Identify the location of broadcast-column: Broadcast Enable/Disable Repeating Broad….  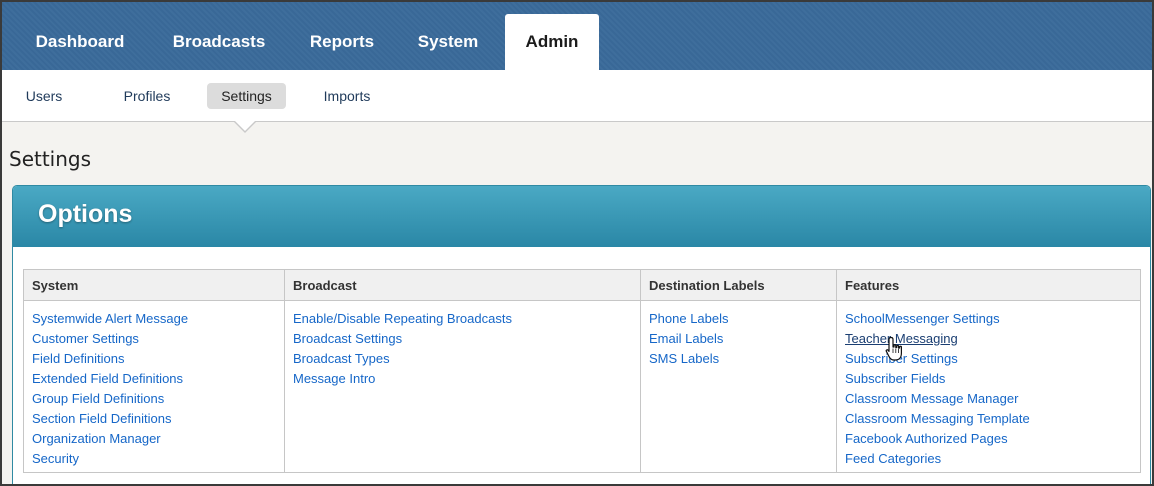
(463, 371).